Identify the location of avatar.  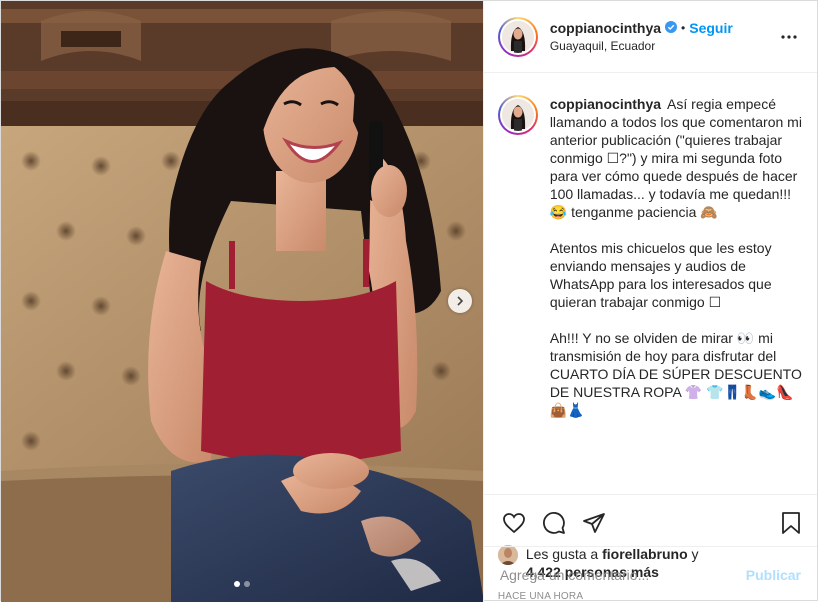
(517, 36).